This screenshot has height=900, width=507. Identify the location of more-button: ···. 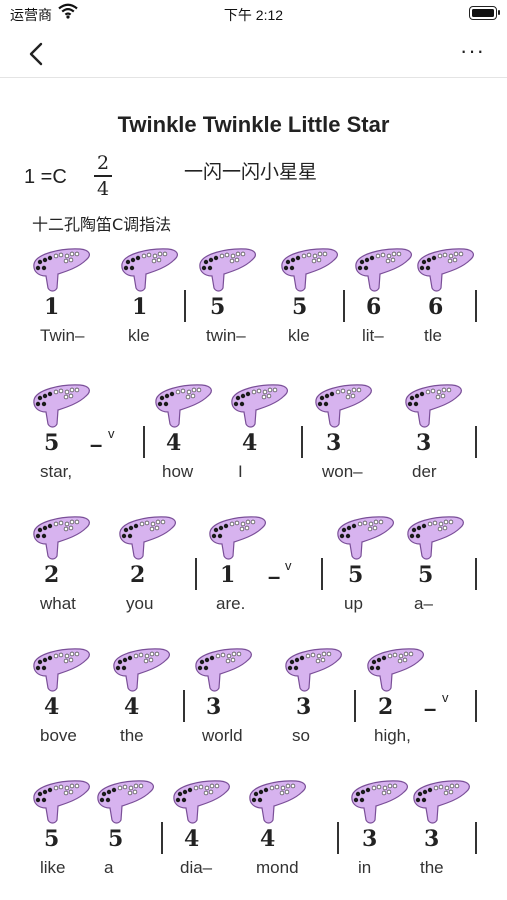
(472, 51).